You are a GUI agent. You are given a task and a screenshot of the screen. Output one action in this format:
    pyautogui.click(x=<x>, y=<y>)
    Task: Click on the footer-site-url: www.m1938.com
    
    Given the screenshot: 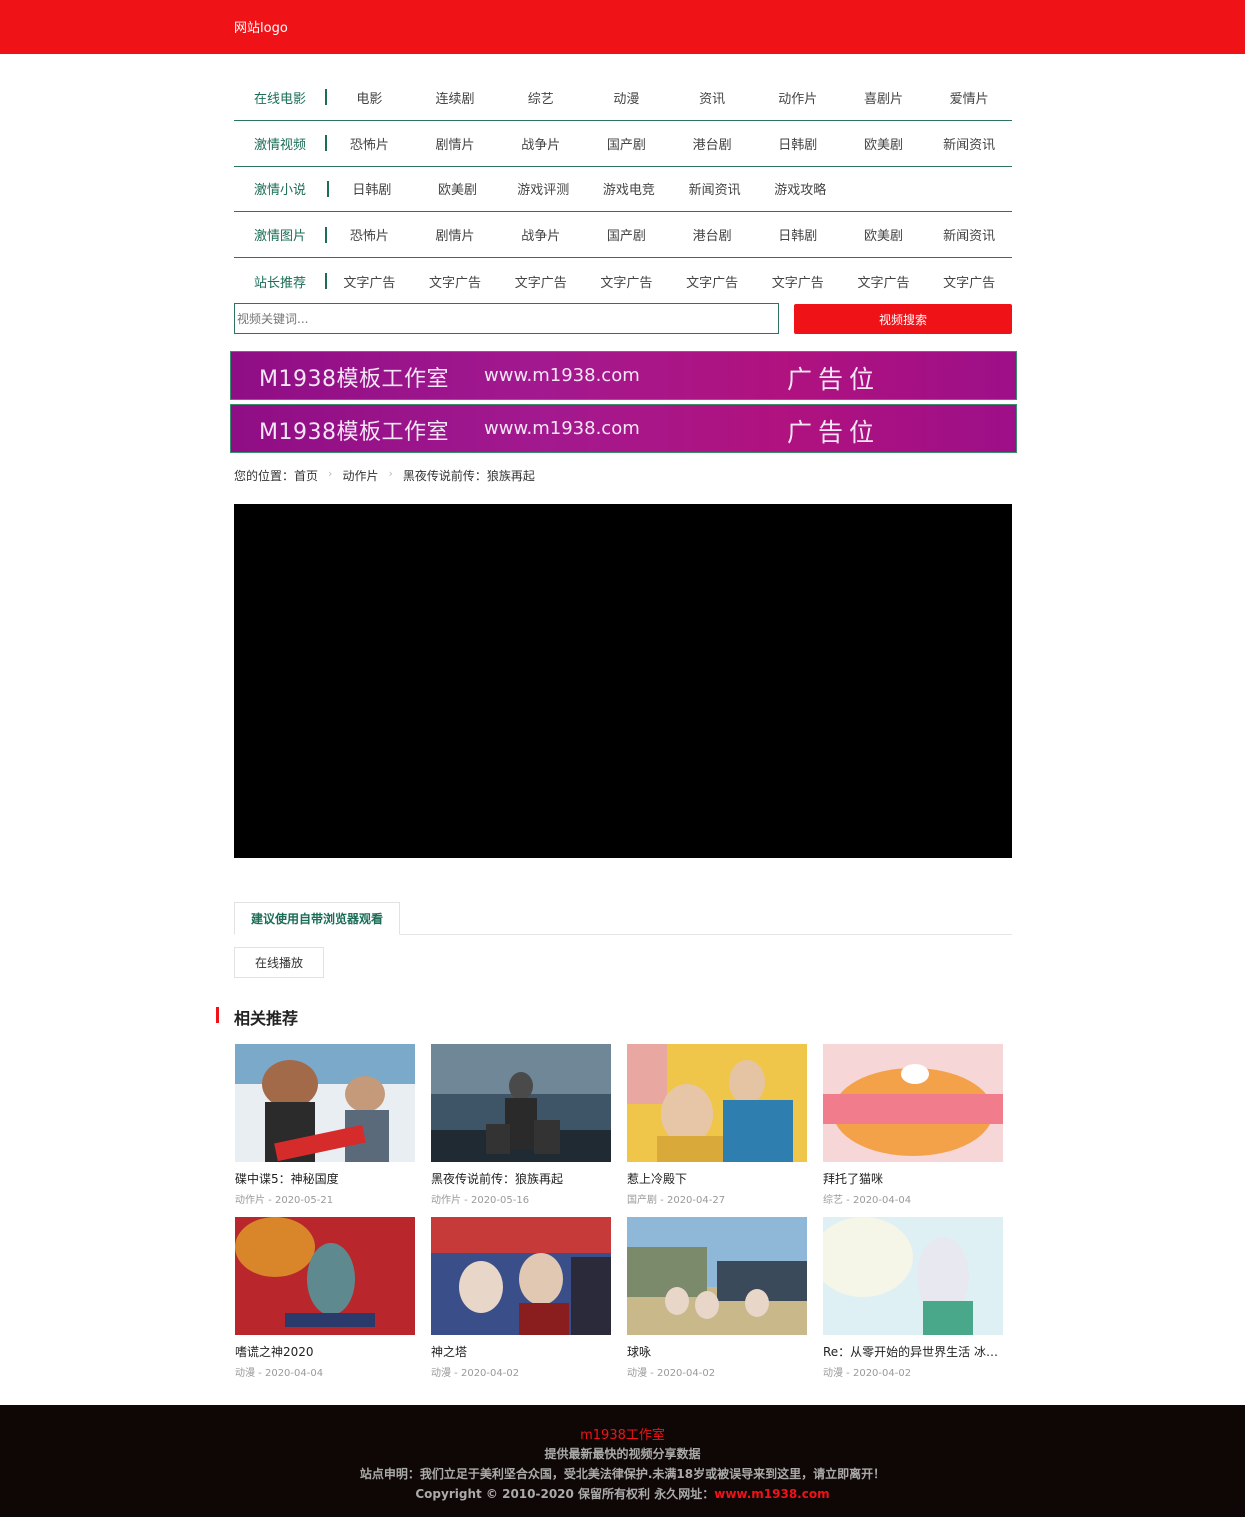 What is the action you would take?
    pyautogui.click(x=771, y=1494)
    